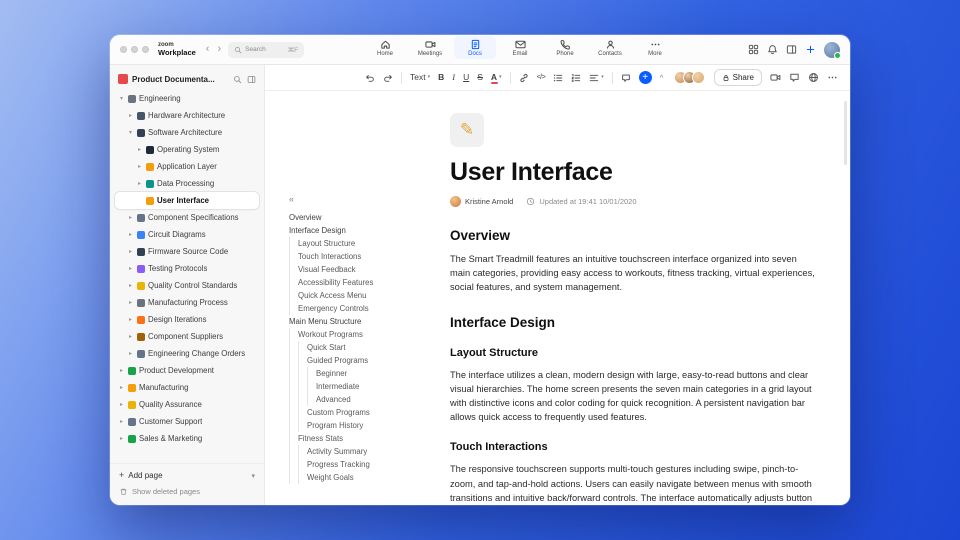  Describe the element at coordinates (524, 78) in the screenshot. I see `insert-link-button` at that location.